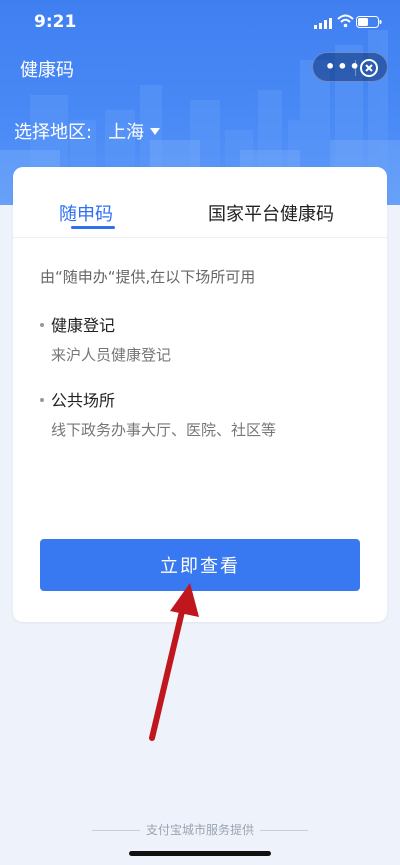  What do you see at coordinates (93, 227) in the screenshot?
I see `active-tab-indicator` at bounding box center [93, 227].